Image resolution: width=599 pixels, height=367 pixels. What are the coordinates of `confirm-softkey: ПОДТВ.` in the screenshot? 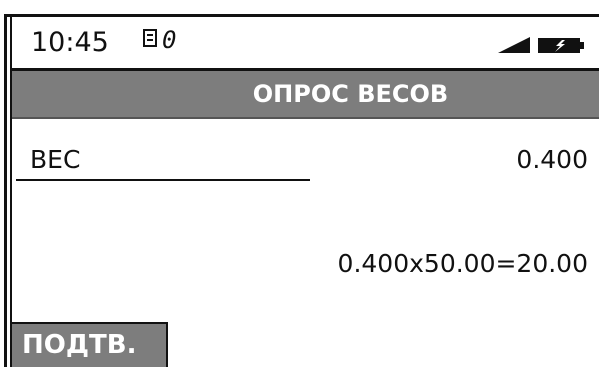 It's located at (90, 344).